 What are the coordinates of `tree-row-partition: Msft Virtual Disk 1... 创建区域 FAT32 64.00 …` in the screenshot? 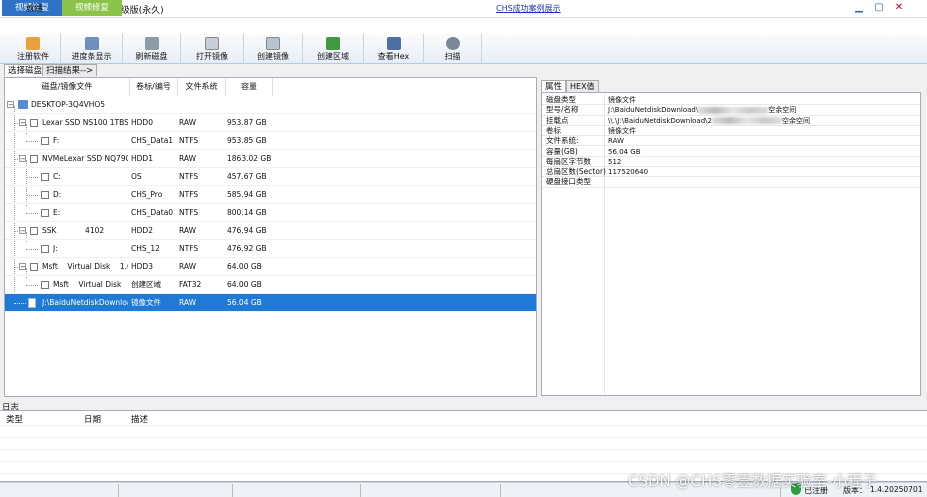 It's located at (270, 285).